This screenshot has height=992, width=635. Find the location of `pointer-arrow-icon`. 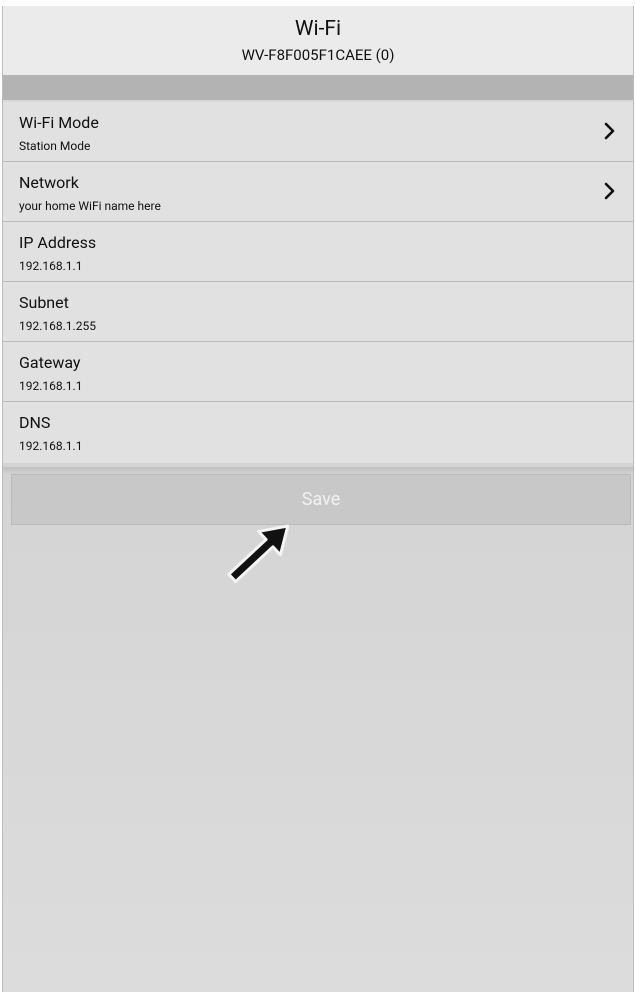

pointer-arrow-icon is located at coordinates (258, 554).